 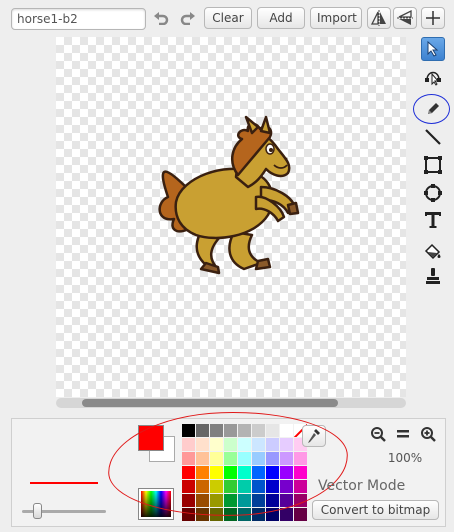 What do you see at coordinates (433, 18) in the screenshot?
I see `set-center-button` at bounding box center [433, 18].